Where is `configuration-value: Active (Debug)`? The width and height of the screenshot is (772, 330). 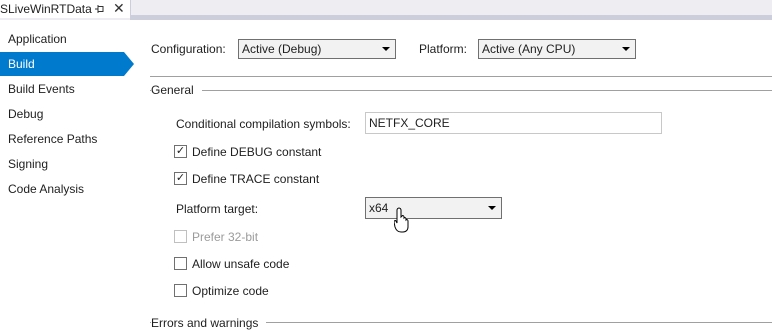 configuration-value: Active (Debug) is located at coordinates (282, 49).